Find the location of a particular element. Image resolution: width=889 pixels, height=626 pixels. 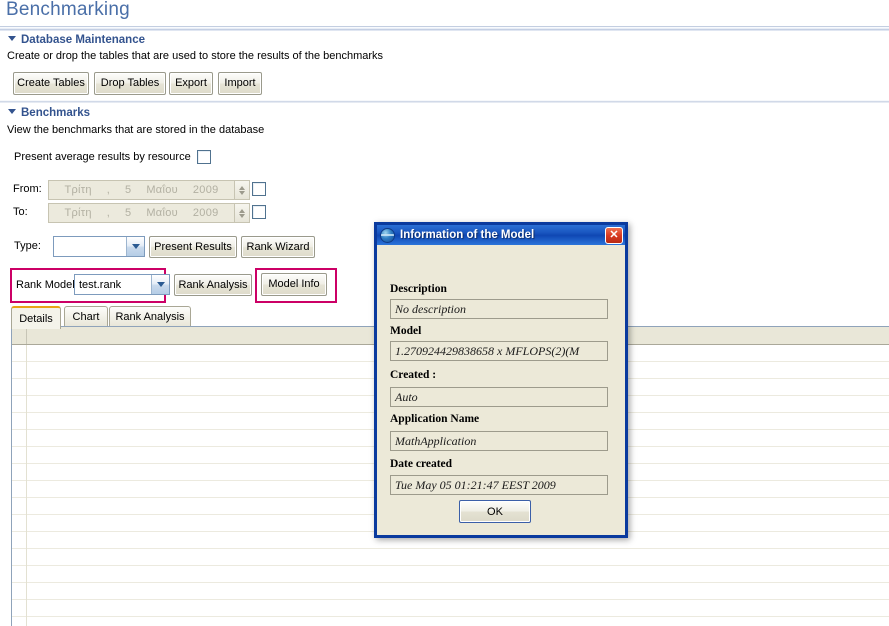

to-date-comma: , is located at coordinates (108, 213).